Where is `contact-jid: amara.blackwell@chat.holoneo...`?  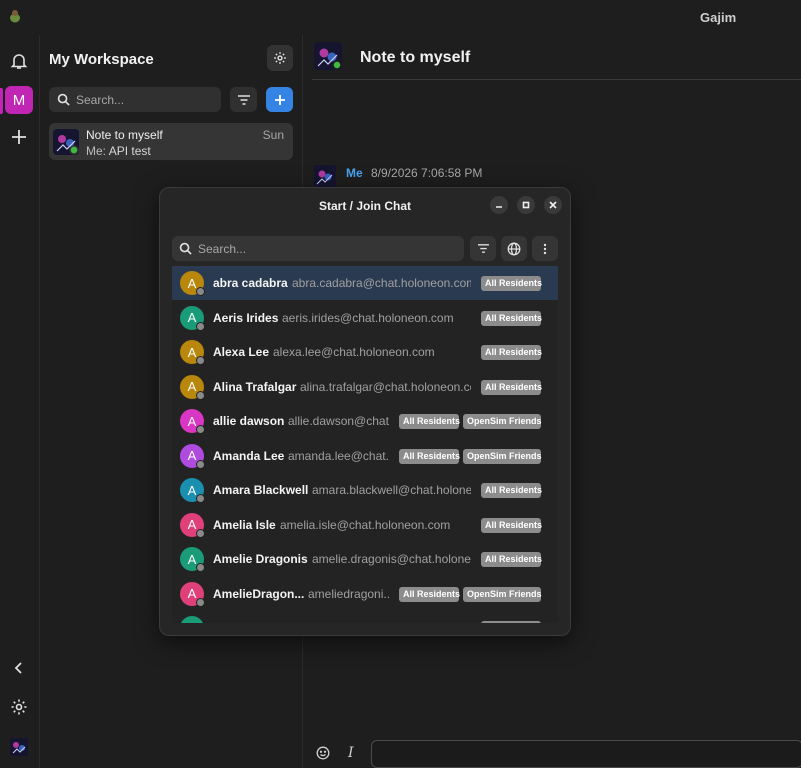
contact-jid: amara.blackwell@chat.holoneo... is located at coordinates (391, 490).